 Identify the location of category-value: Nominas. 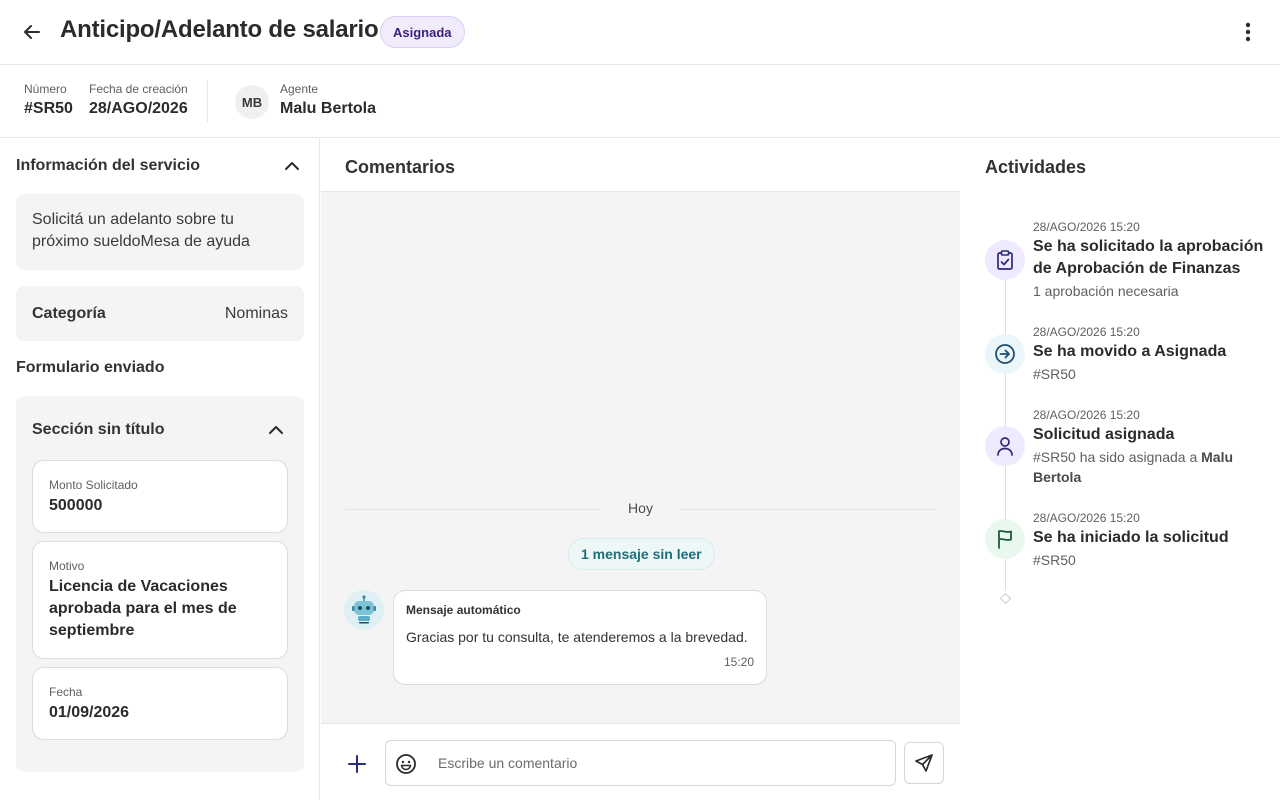
(256, 313).